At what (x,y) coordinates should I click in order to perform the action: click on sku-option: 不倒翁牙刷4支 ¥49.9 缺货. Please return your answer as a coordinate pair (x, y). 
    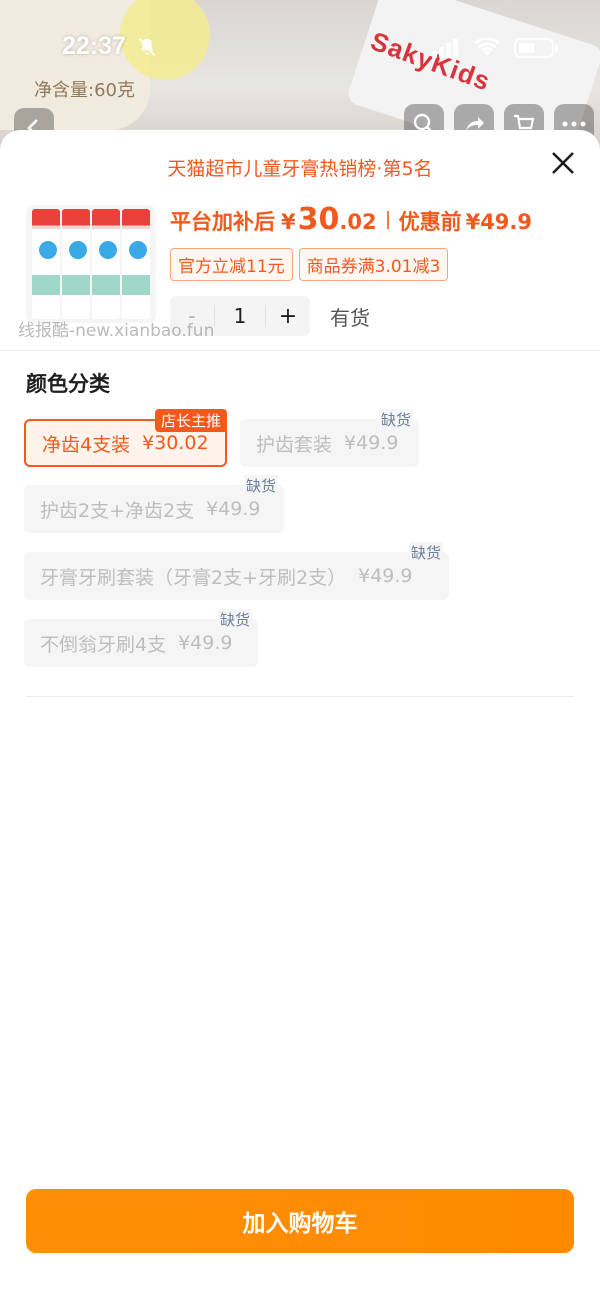
    Looking at the image, I should click on (141, 638).